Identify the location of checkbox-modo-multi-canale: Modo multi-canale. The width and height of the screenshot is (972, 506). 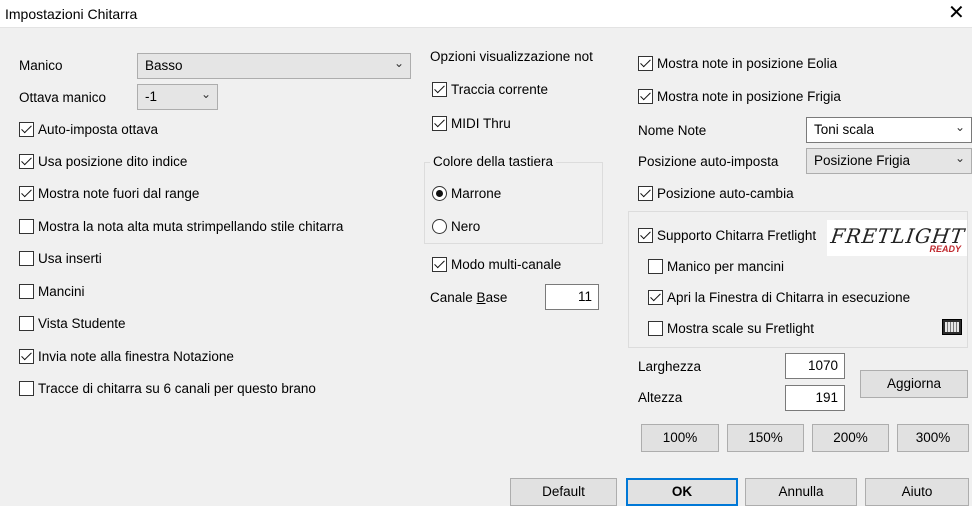
(496, 264).